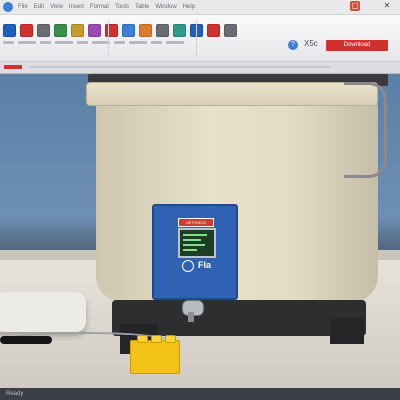 The width and height of the screenshot is (400, 400). I want to click on cooler-foot-right, so click(347, 331).